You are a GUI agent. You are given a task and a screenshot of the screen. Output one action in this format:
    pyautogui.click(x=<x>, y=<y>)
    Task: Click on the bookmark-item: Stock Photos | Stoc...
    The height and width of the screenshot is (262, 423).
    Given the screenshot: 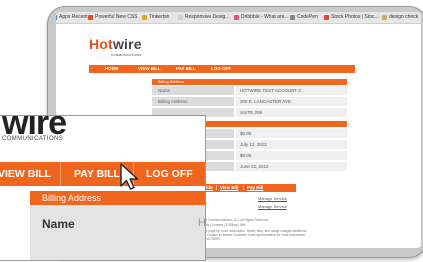 What is the action you would take?
    pyautogui.click(x=351, y=17)
    